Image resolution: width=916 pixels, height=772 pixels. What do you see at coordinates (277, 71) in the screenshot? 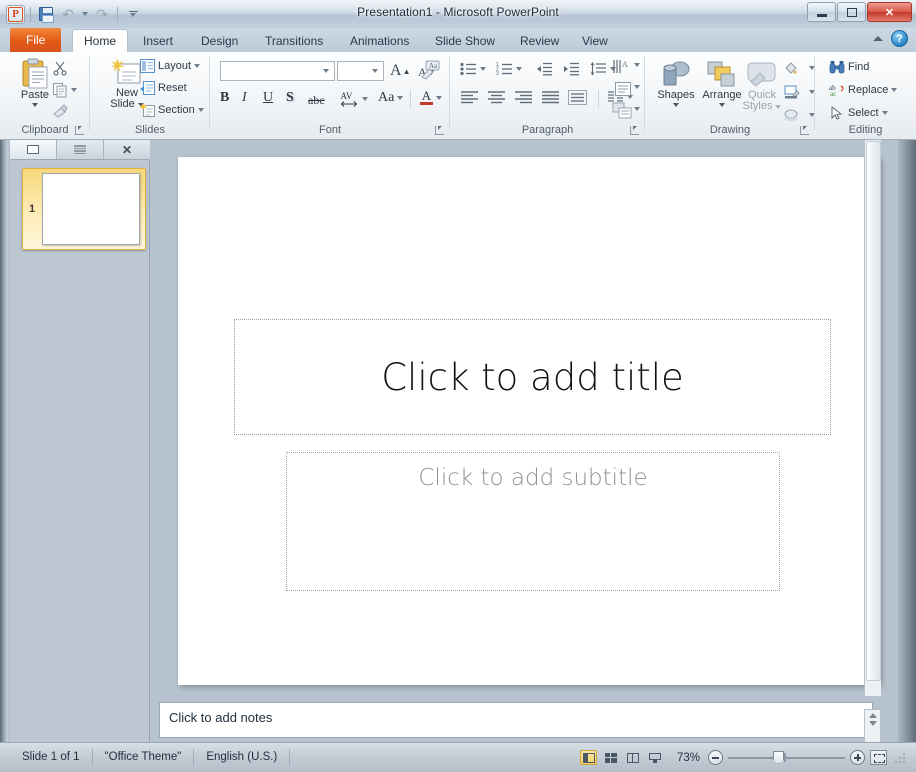
I see `font-name-combo` at bounding box center [277, 71].